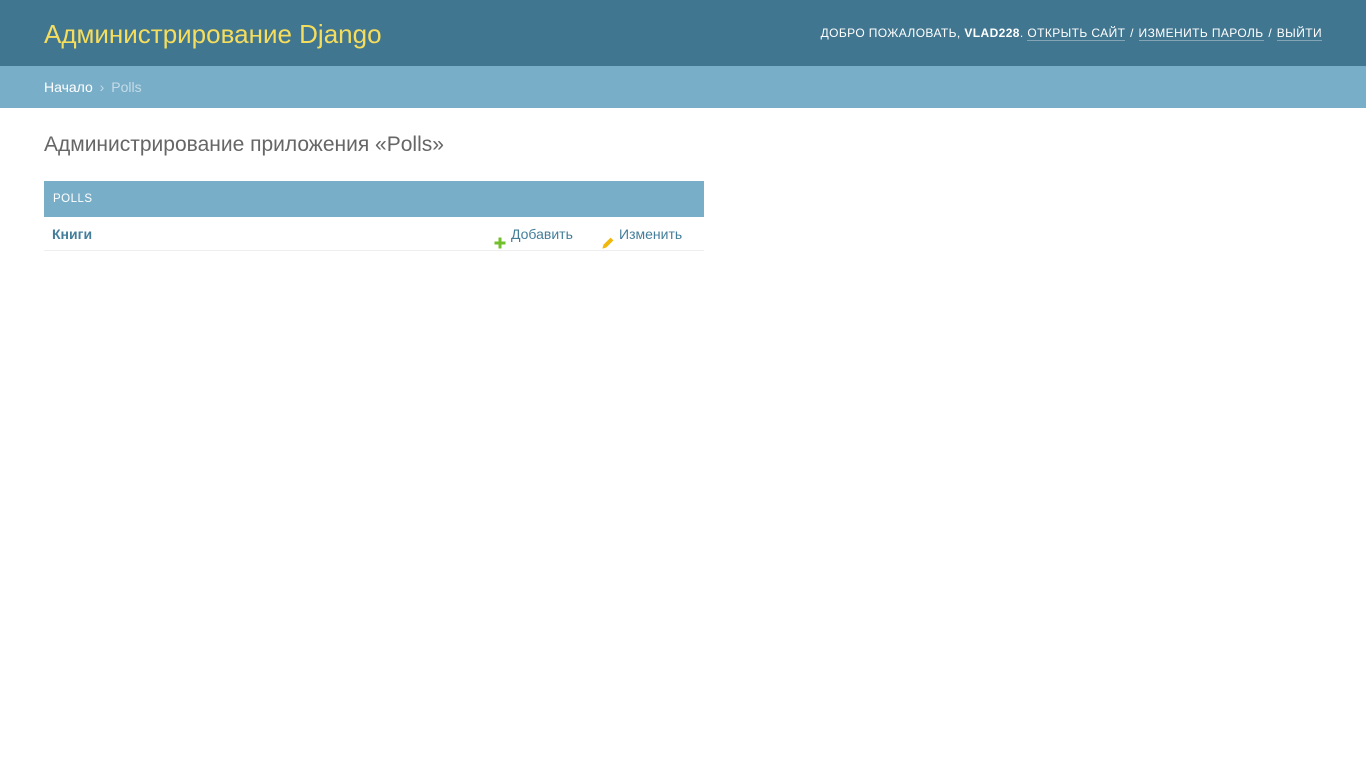 The height and width of the screenshot is (768, 1366). Describe the element at coordinates (68, 87) in the screenshot. I see `breadcrumb-home-link: Начало` at that location.